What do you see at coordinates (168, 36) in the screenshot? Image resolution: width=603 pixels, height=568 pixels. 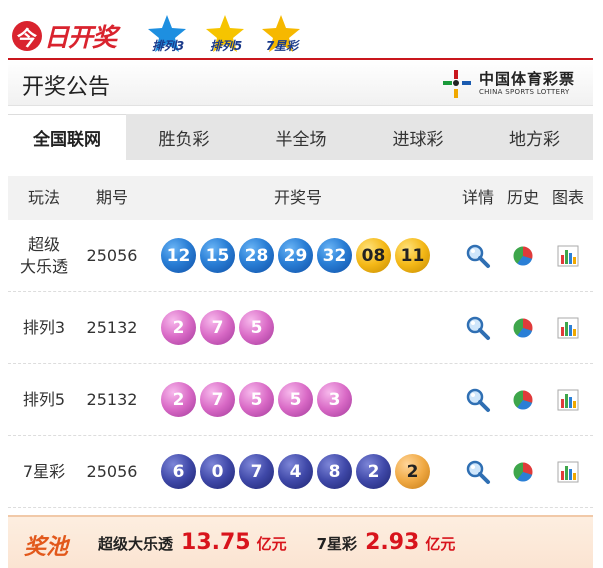 I see `pailie3-logo: 排列3` at bounding box center [168, 36].